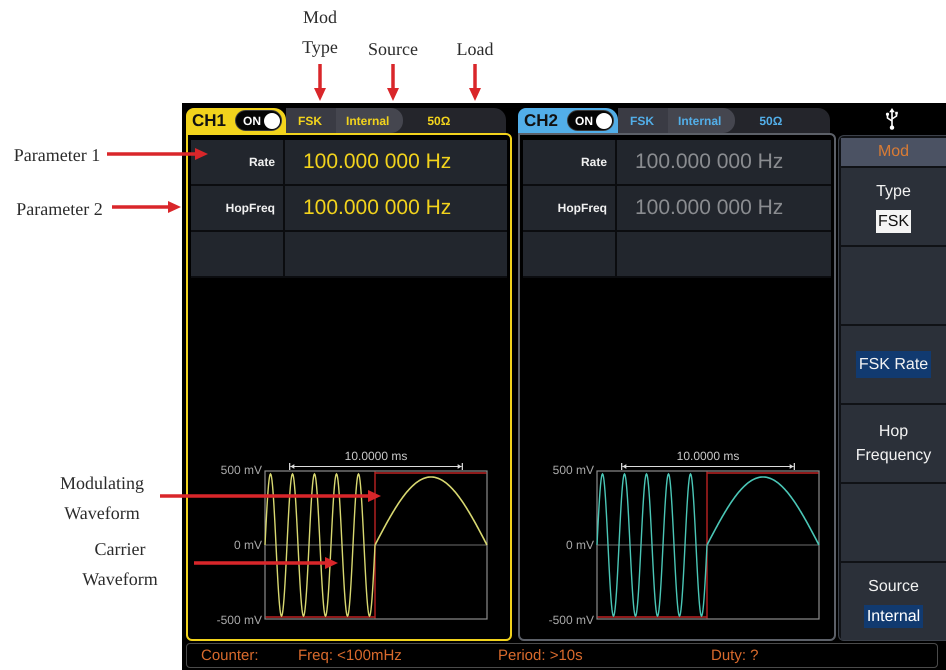 This screenshot has width=946, height=670. Describe the element at coordinates (541, 120) in the screenshot. I see `channel-name: CH2` at that location.